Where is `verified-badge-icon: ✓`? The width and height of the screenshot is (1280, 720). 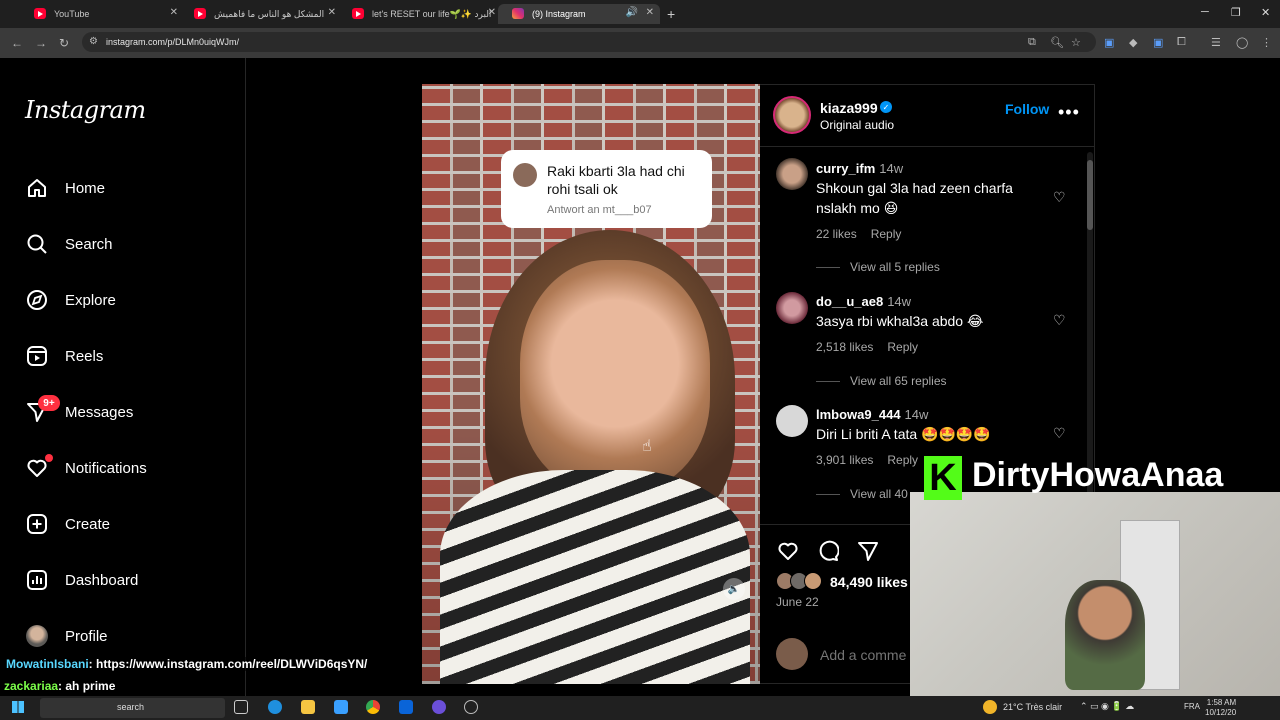 verified-badge-icon: ✓ is located at coordinates (886, 107).